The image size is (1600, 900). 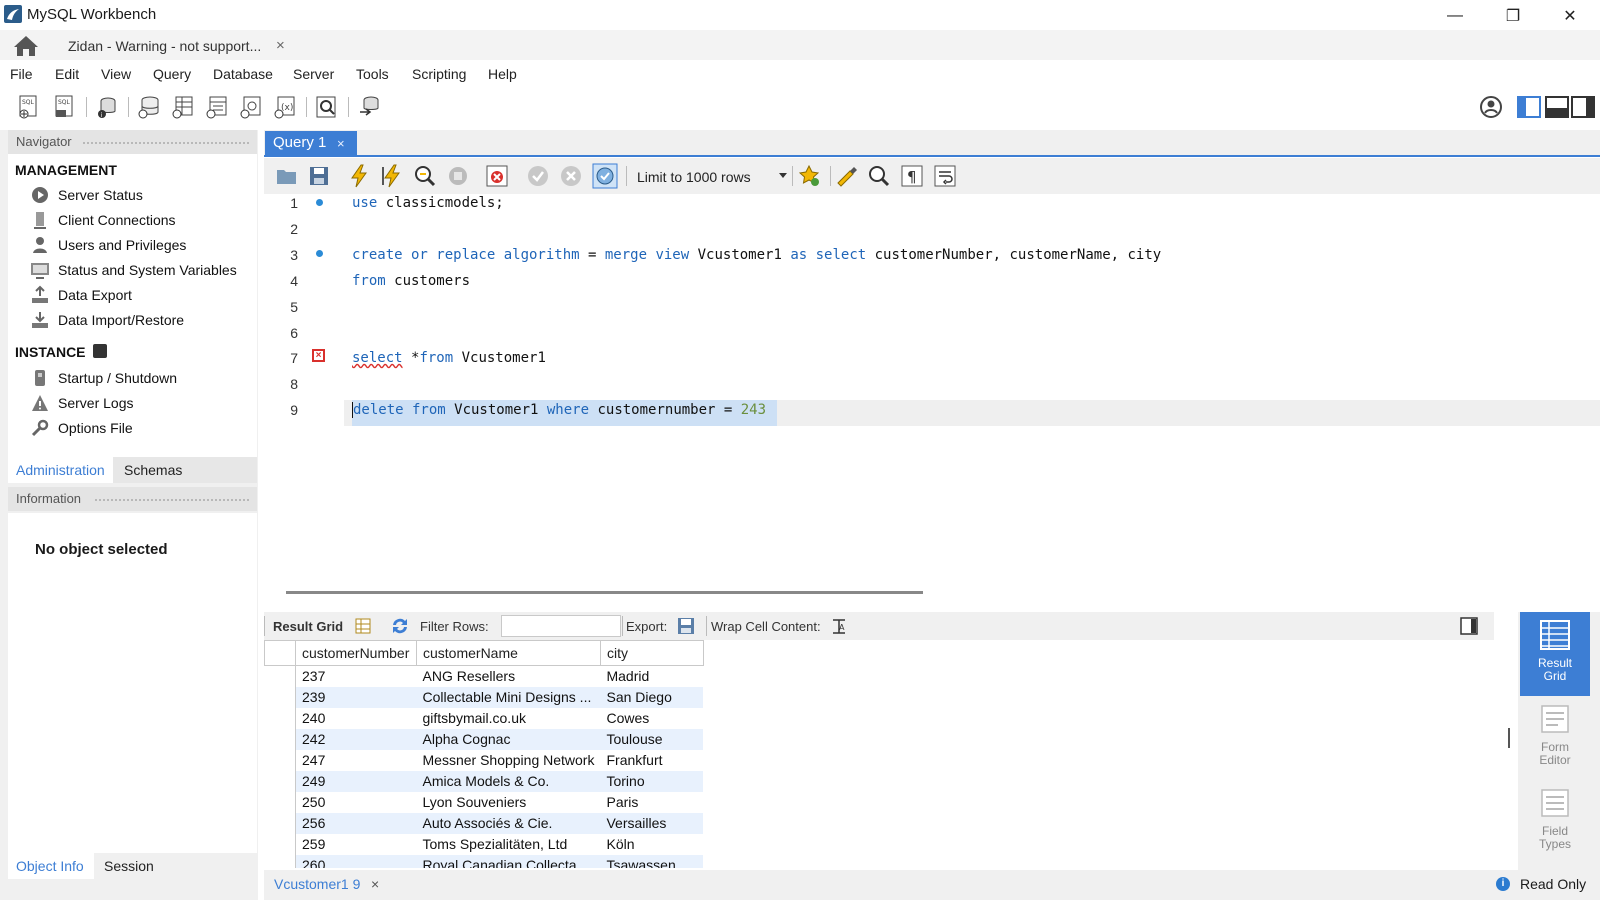 What do you see at coordinates (280, 45) in the screenshot?
I see `close-connection-tab-icon: ×` at bounding box center [280, 45].